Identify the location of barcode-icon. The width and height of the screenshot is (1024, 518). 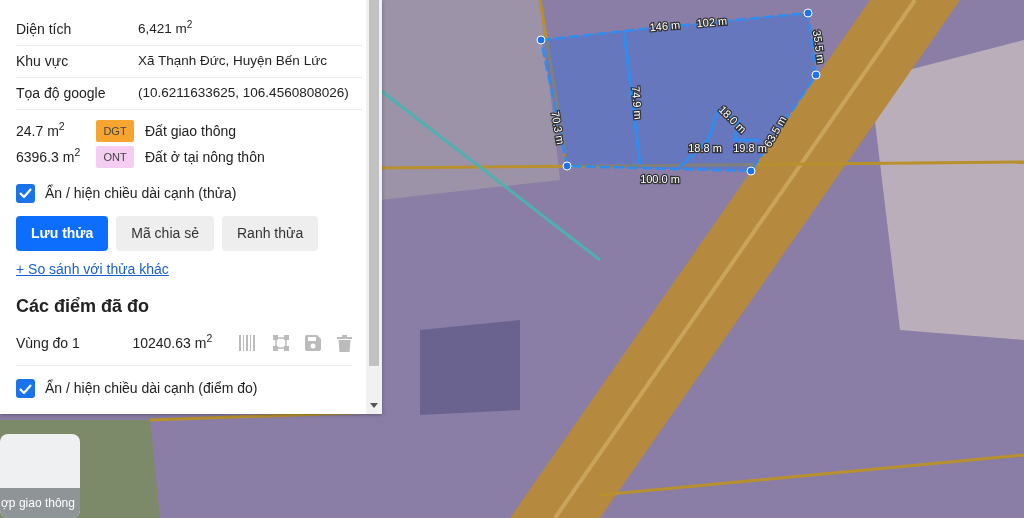
(248, 343).